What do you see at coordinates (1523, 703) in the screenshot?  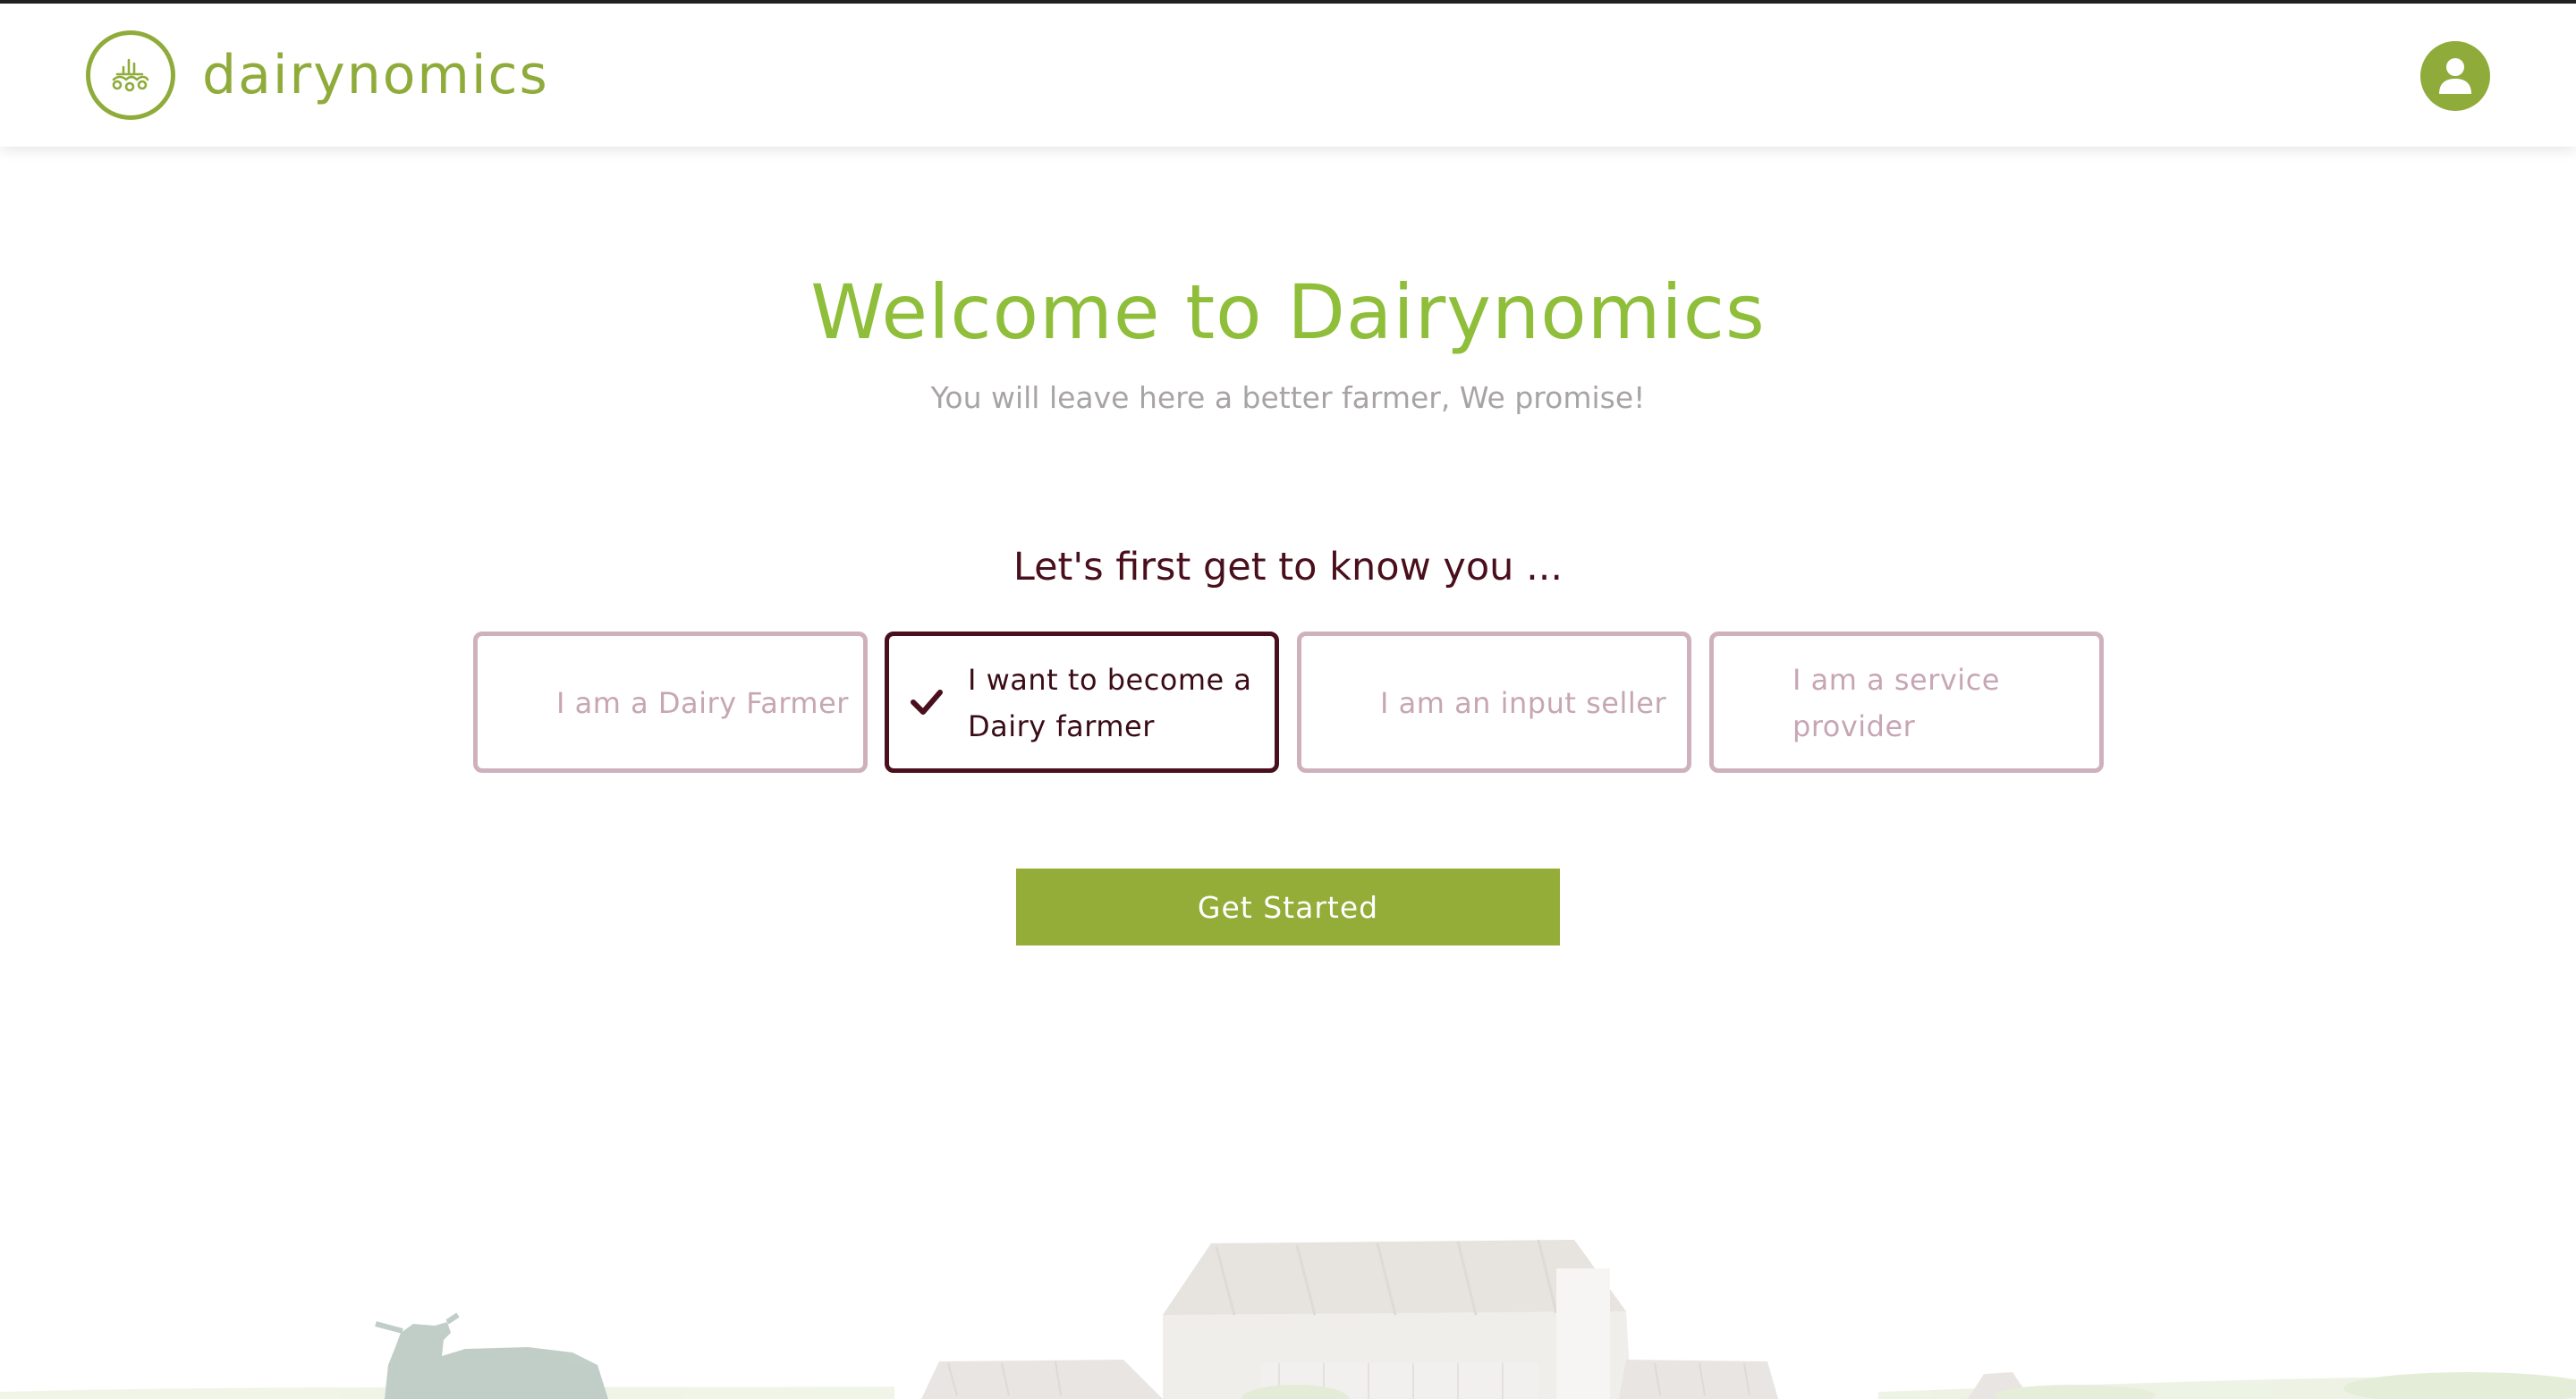 I see `role-option-label: I am an input seller` at bounding box center [1523, 703].